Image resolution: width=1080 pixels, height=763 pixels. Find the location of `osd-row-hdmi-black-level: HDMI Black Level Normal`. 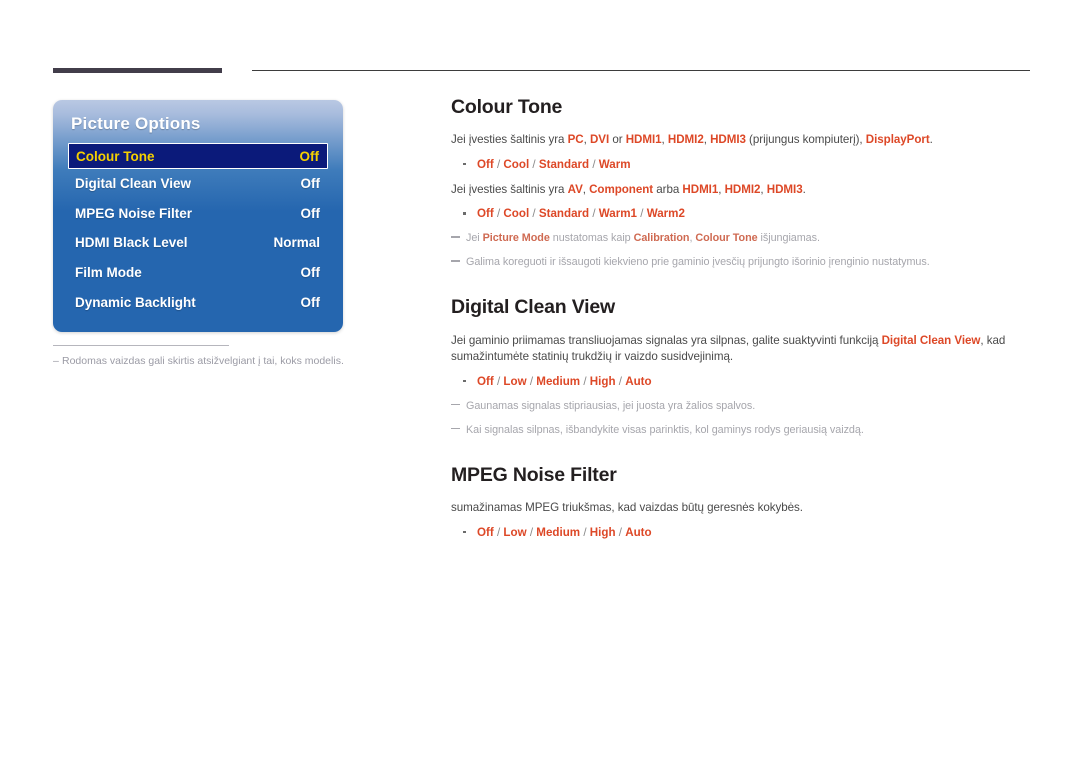

osd-row-hdmi-black-level: HDMI Black Level Normal is located at coordinates (198, 243).